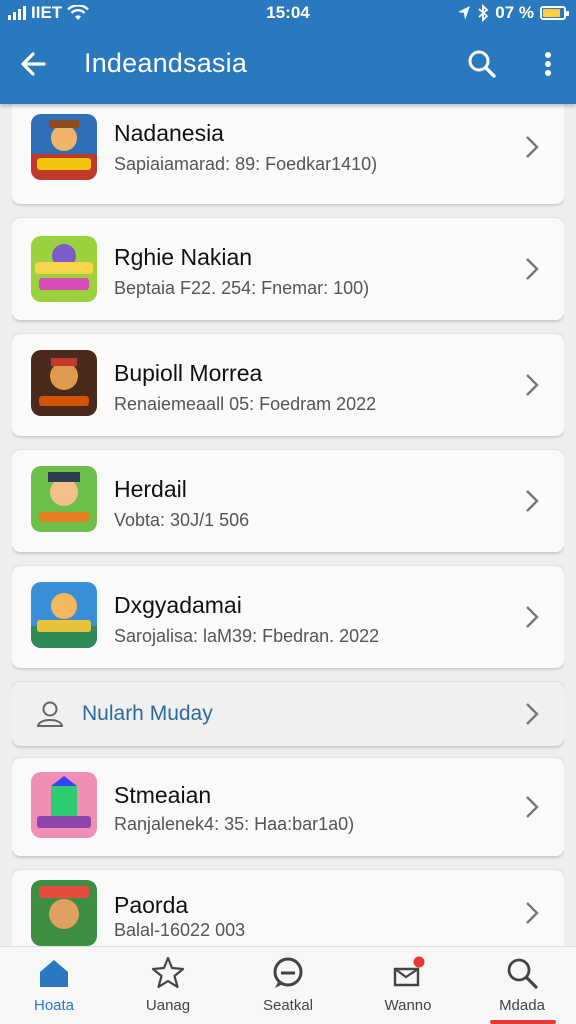 The image size is (576, 1024). What do you see at coordinates (288, 1005) in the screenshot?
I see `nav-label: Seatkal` at bounding box center [288, 1005].